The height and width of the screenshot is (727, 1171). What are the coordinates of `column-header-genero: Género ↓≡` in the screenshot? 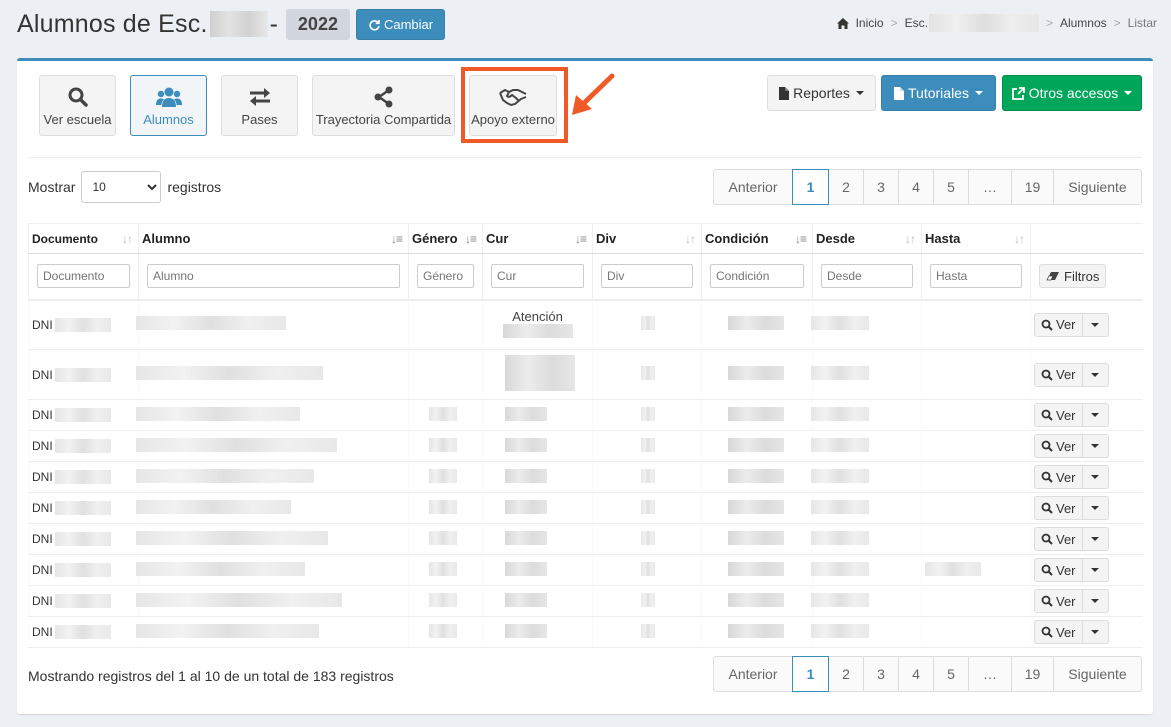 It's located at (445, 238).